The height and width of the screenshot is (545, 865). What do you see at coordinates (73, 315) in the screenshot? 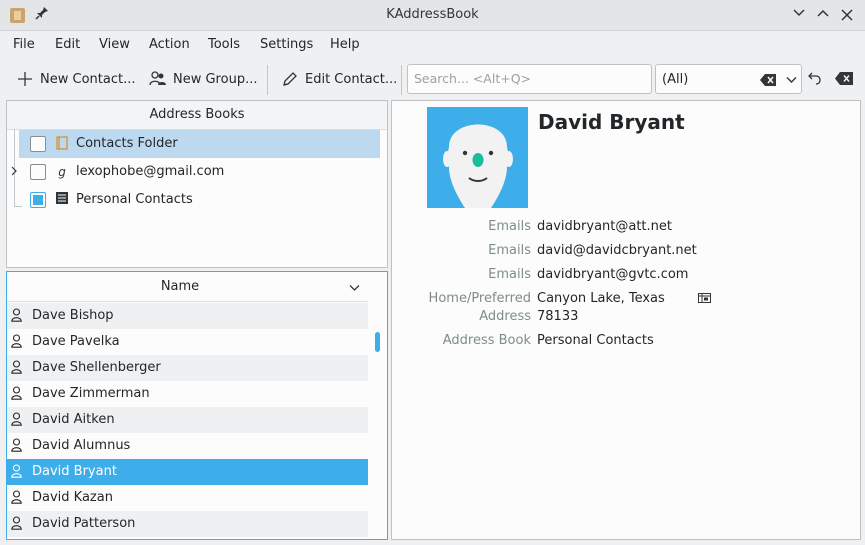
I see `contact-name-label: Dave Bishop` at bounding box center [73, 315].